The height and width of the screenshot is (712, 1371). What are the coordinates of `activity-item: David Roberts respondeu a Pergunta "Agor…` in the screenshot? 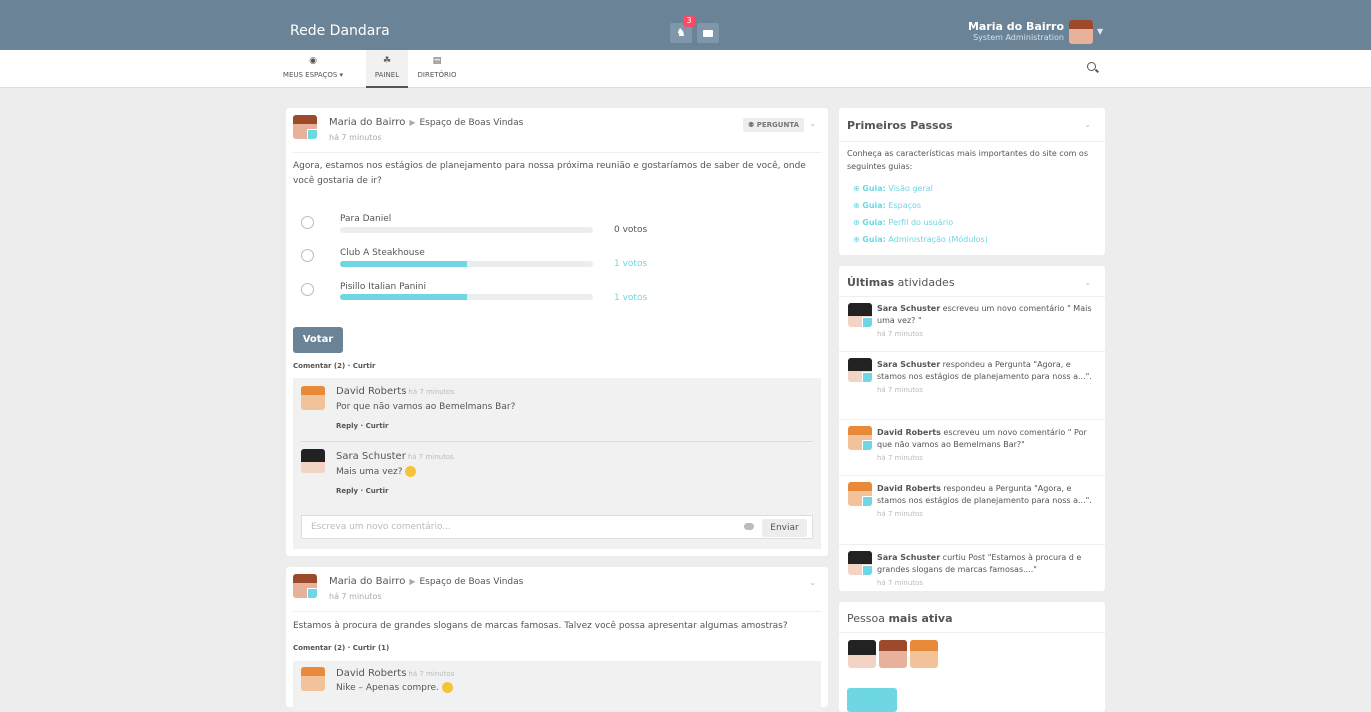 It's located at (972, 510).